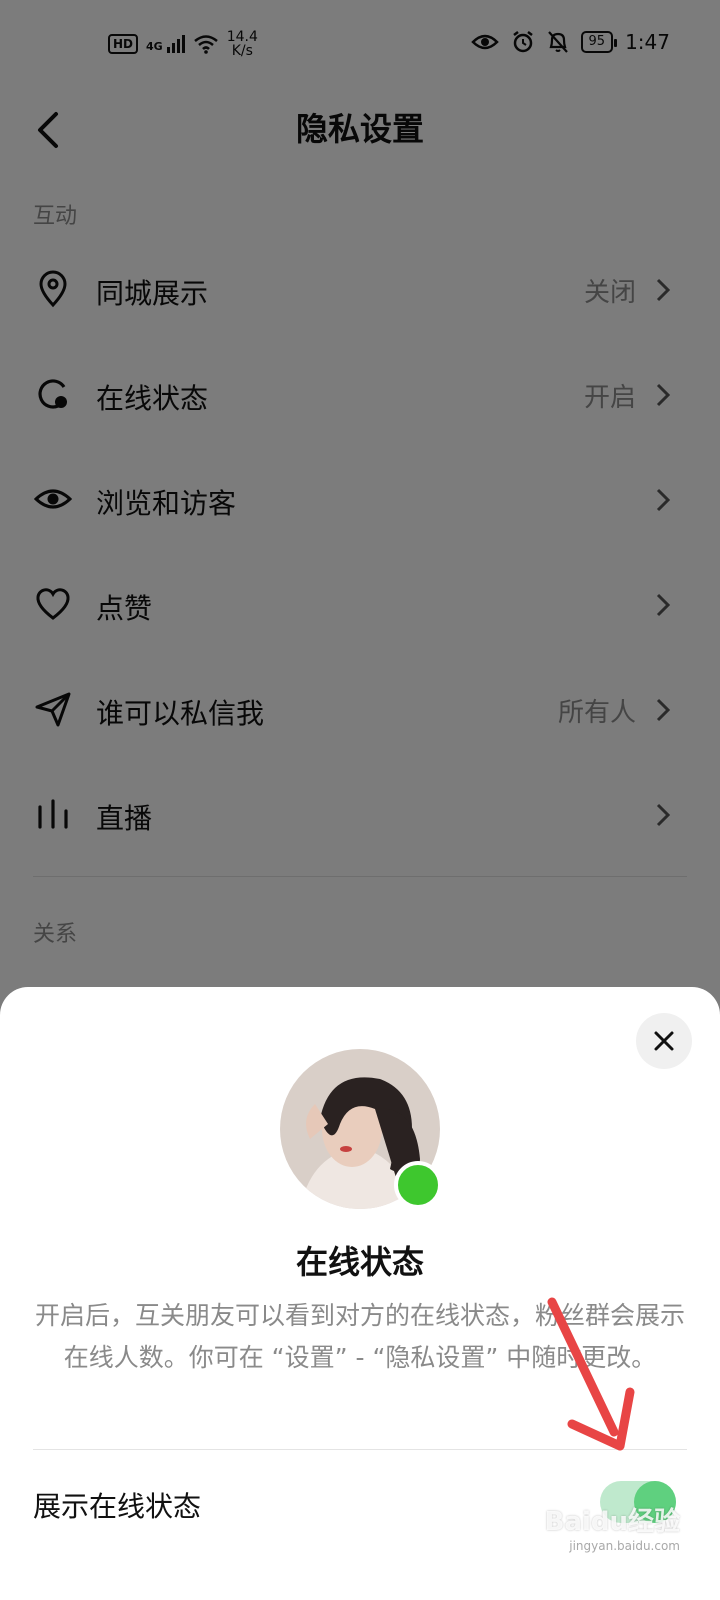 This screenshot has width=720, height=1600. I want to click on sheet-title: 在线状态, so click(359, 1262).